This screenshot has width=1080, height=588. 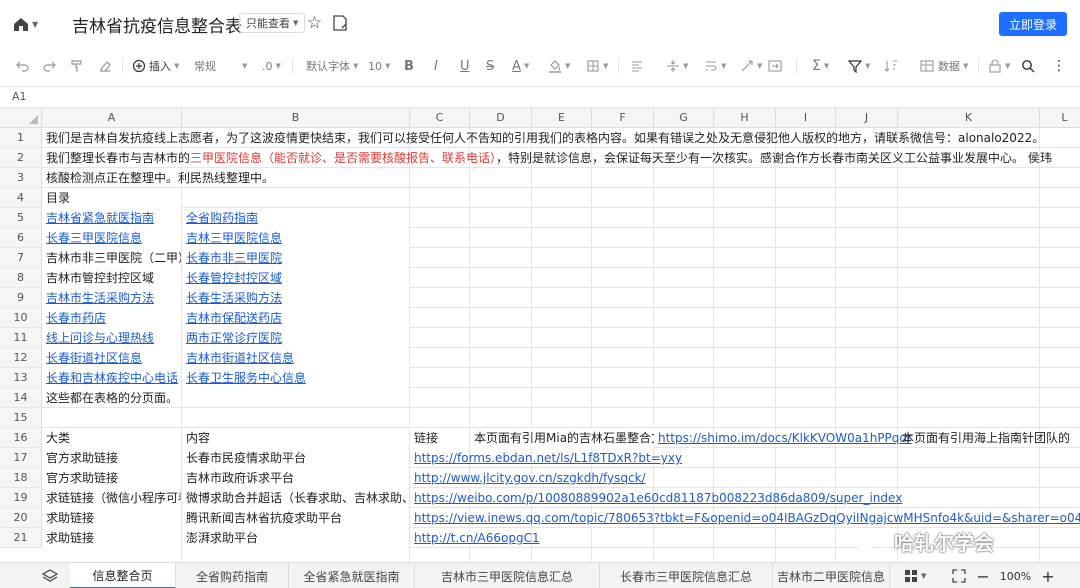 I want to click on sheet-tab: 长春市三甲医院信息汇总, so click(x=686, y=575).